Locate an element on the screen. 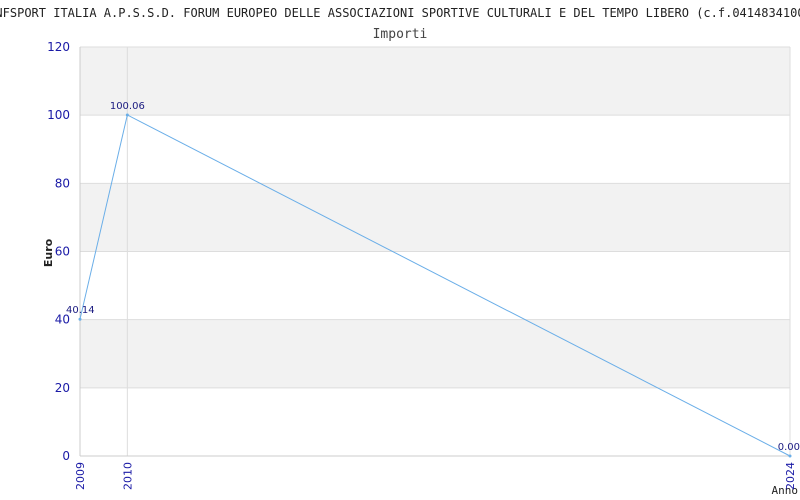  x-tick-label: 2010 is located at coordinates (127, 476).